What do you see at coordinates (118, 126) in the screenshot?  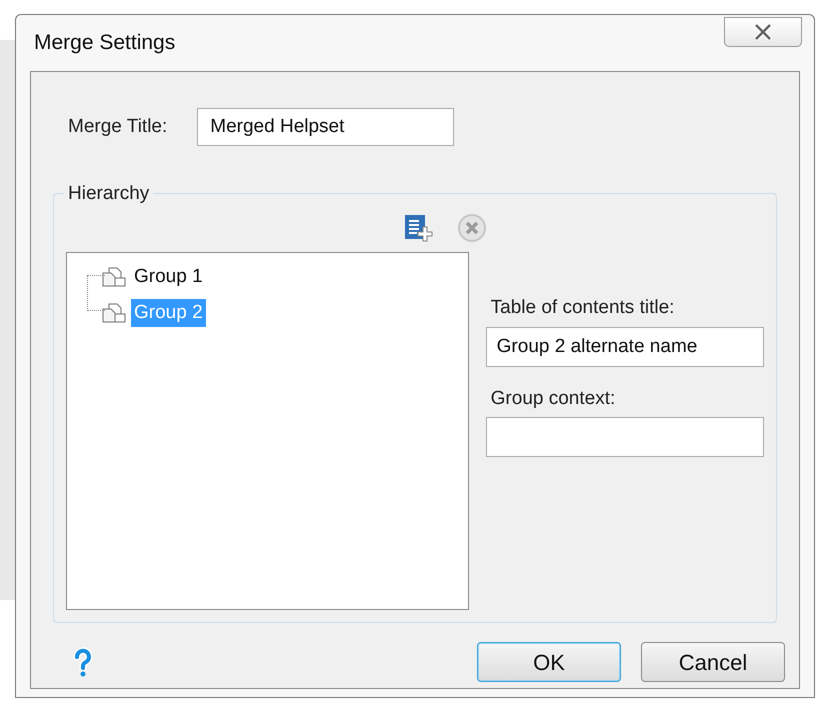 I see `merge-title-label: Merge Title:` at bounding box center [118, 126].